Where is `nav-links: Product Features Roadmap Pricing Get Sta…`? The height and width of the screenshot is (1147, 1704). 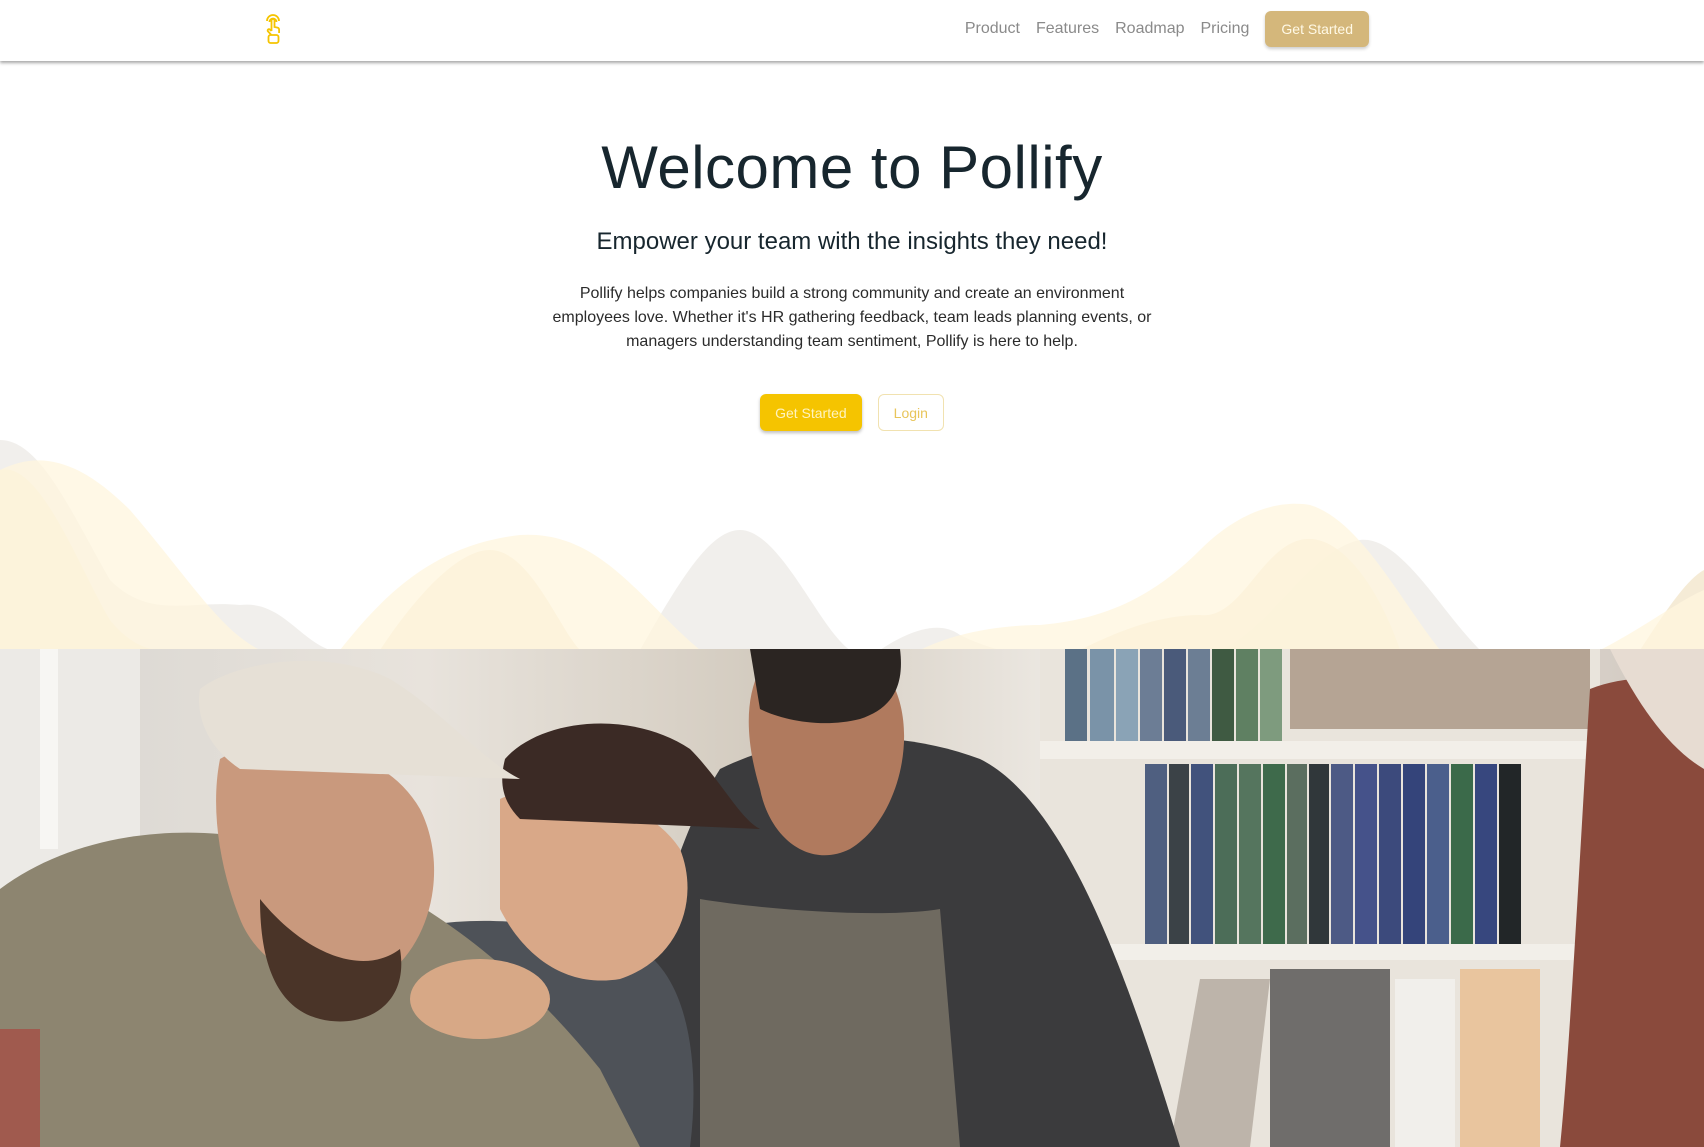
nav-links: Product Features Roadmap Pricing Get Sta… is located at coordinates (1167, 29).